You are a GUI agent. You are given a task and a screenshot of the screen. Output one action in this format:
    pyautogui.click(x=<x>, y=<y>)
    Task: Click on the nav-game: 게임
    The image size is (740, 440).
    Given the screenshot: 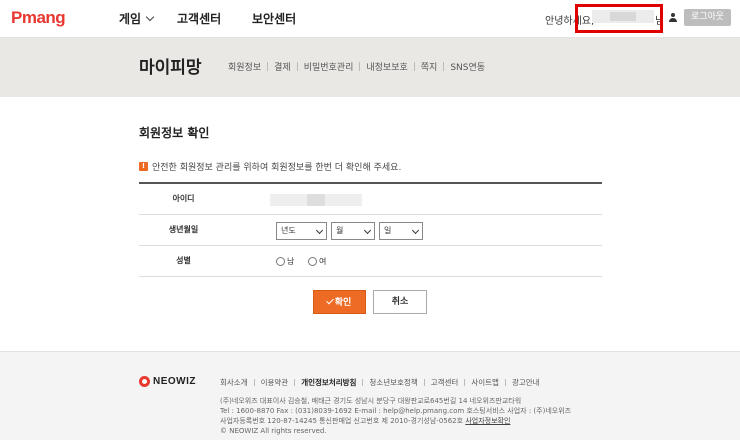 What is the action you would take?
    pyautogui.click(x=137, y=18)
    